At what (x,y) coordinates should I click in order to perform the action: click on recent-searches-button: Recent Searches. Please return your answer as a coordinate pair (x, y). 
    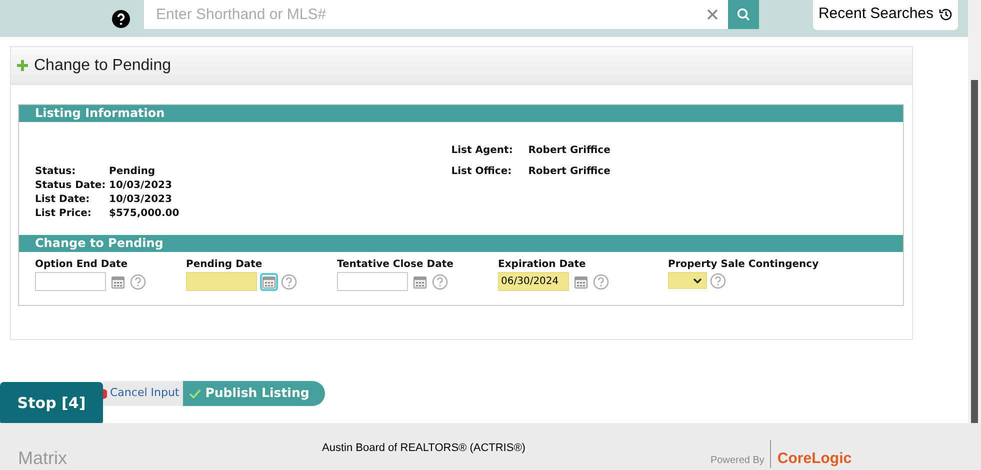
    Looking at the image, I should click on (885, 15).